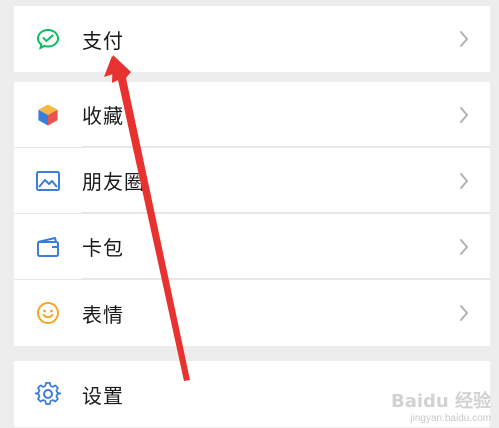 The height and width of the screenshot is (428, 499). Describe the element at coordinates (252, 247) in the screenshot. I see `menu-item-cards: 卡包` at that location.